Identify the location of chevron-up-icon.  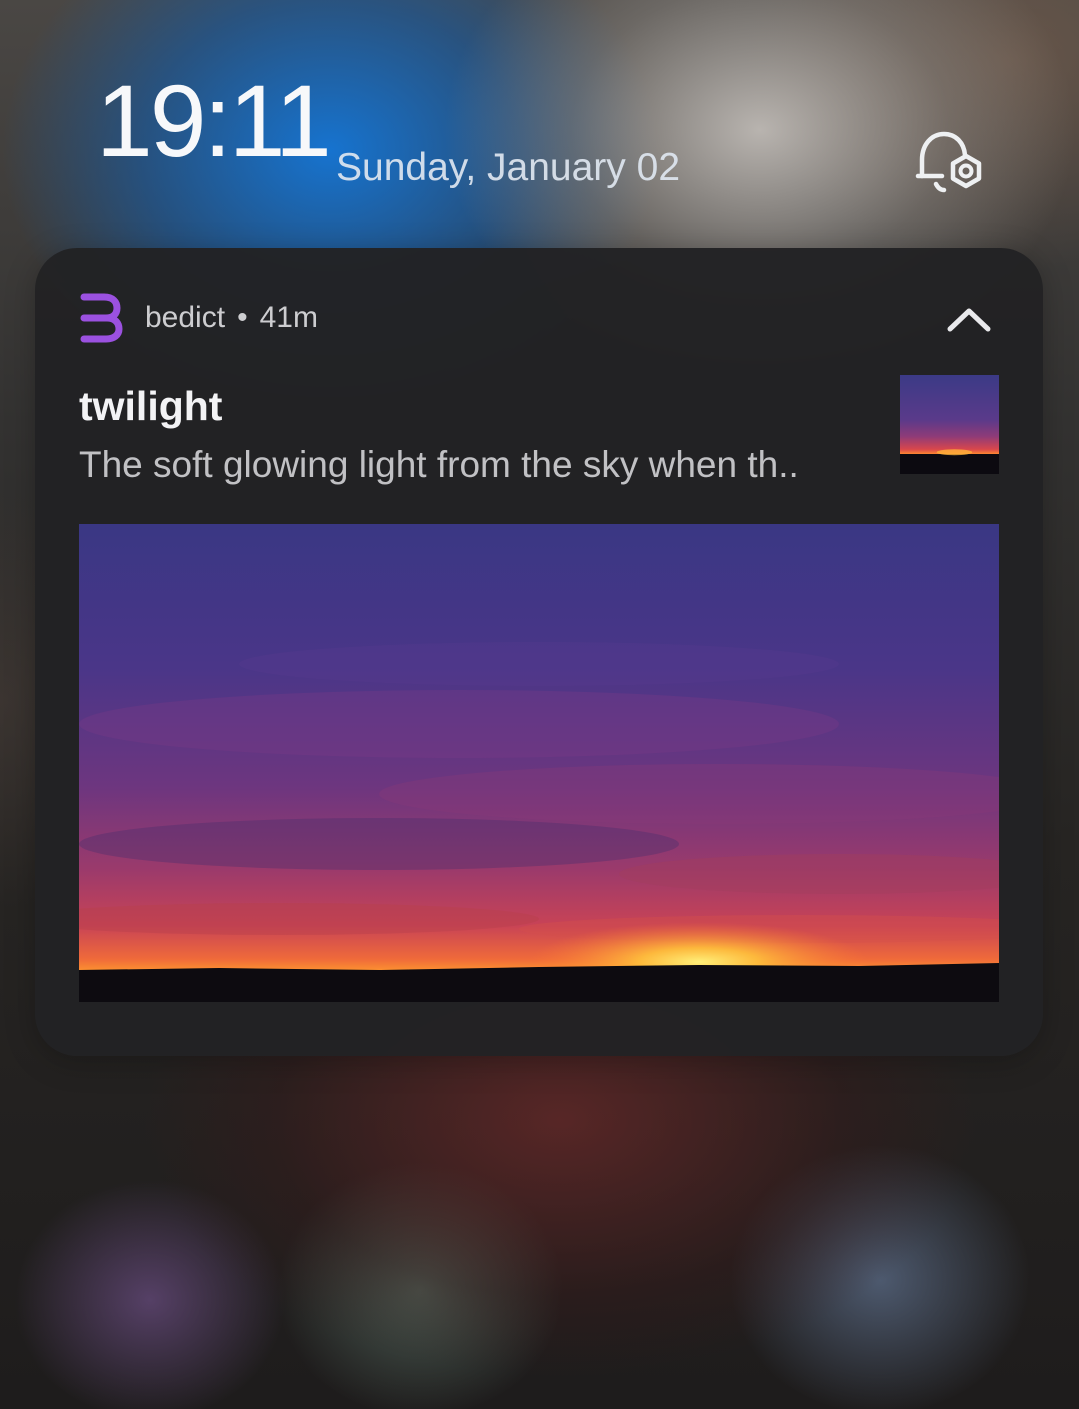
(969, 325).